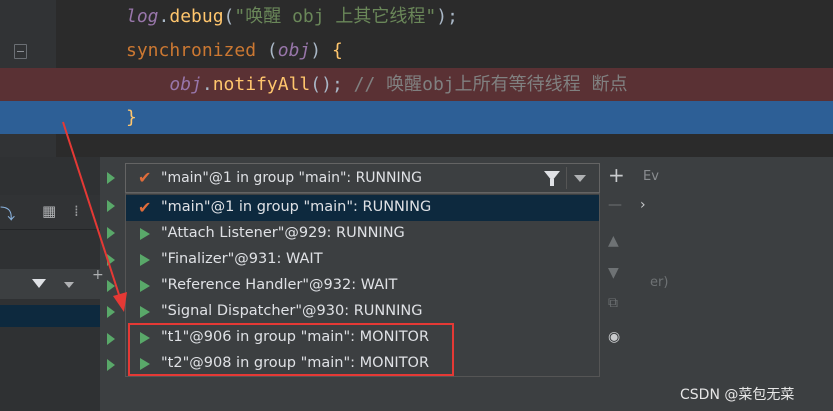 The image size is (833, 411). I want to click on annotation-arrow-head, so click(120, 302).